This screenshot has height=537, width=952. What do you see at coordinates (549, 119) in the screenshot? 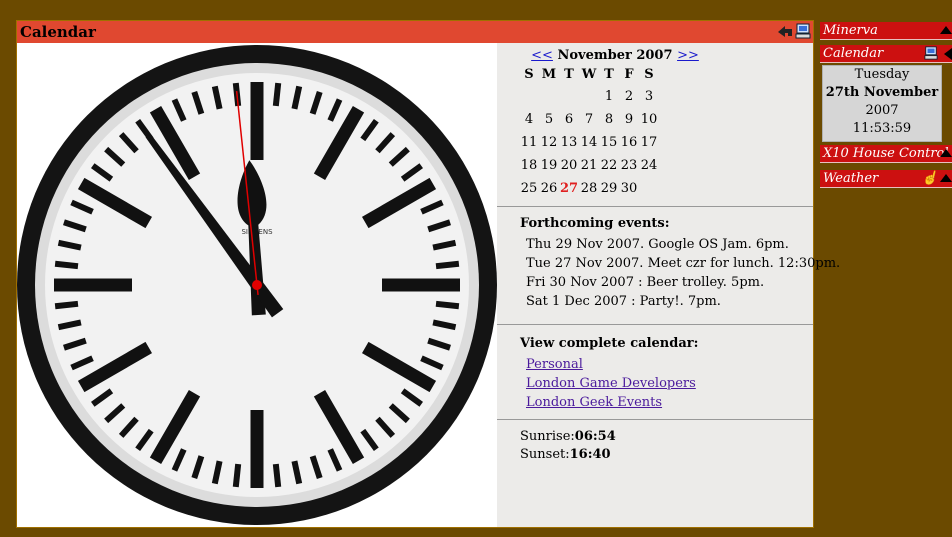
I see `calendar-day: 5` at bounding box center [549, 119].